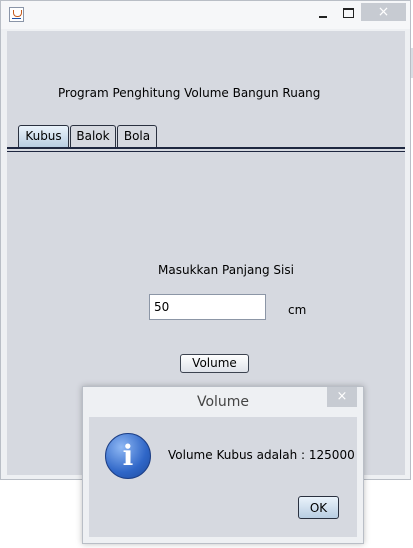  Describe the element at coordinates (323, 13) in the screenshot. I see `minimize-button` at that location.